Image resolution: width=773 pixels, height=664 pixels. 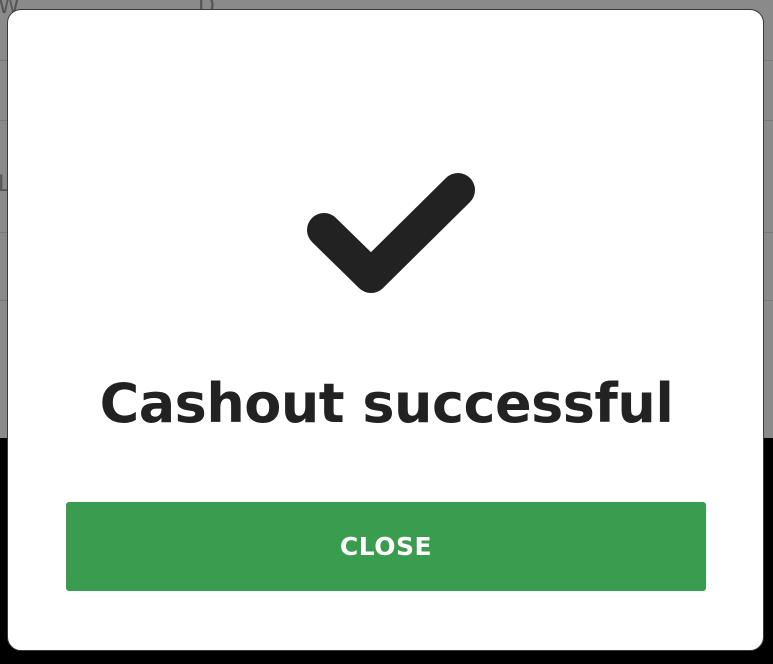 What do you see at coordinates (391, 233) in the screenshot?
I see `checkmark-icon` at bounding box center [391, 233].